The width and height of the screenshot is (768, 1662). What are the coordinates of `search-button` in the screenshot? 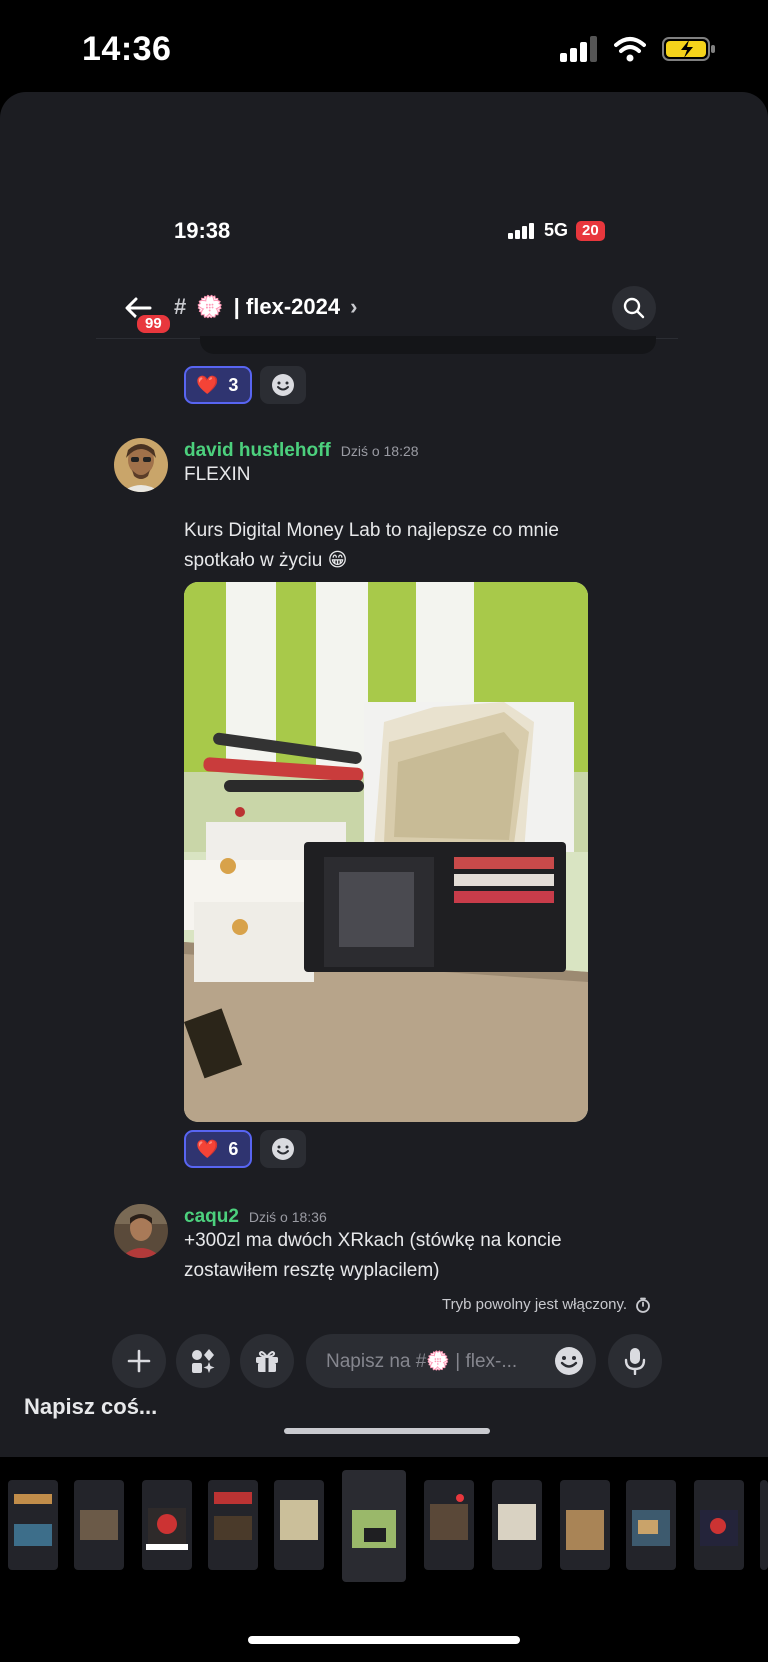 It's located at (634, 308).